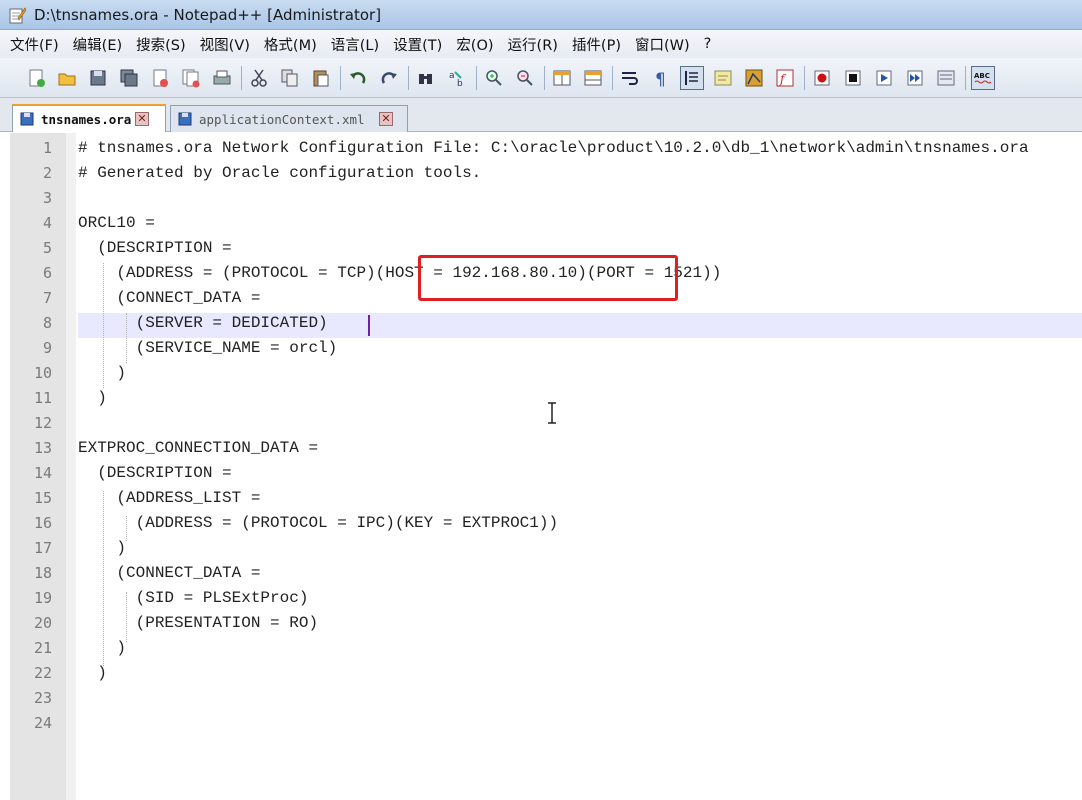 This screenshot has width=1082, height=800. What do you see at coordinates (42, 623) in the screenshot?
I see `line-number: 20` at bounding box center [42, 623].